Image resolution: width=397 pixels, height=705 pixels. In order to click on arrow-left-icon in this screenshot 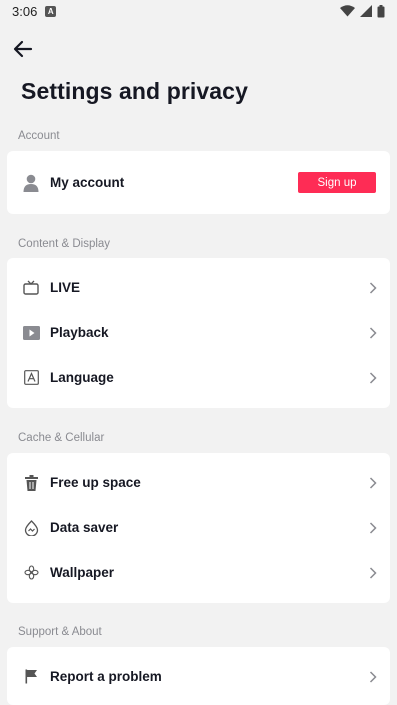, I will do `click(23, 49)`.